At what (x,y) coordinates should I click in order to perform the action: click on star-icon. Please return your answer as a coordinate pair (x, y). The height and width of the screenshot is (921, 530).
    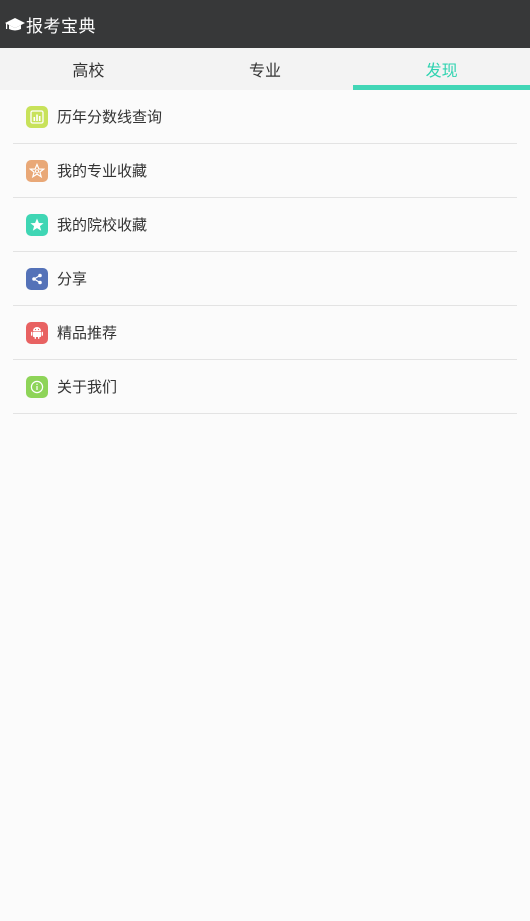
    Looking at the image, I should click on (37, 224).